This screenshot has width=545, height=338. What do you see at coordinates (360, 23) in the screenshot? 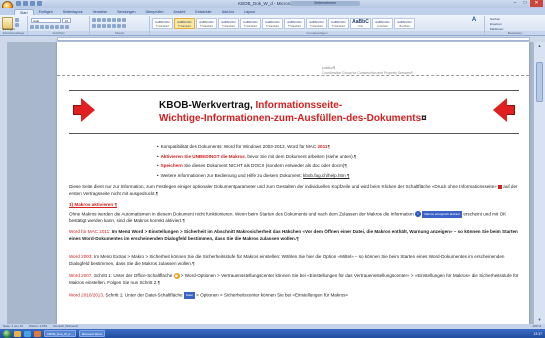
I see `style-item-title: AaBbC Titel` at bounding box center [360, 23].